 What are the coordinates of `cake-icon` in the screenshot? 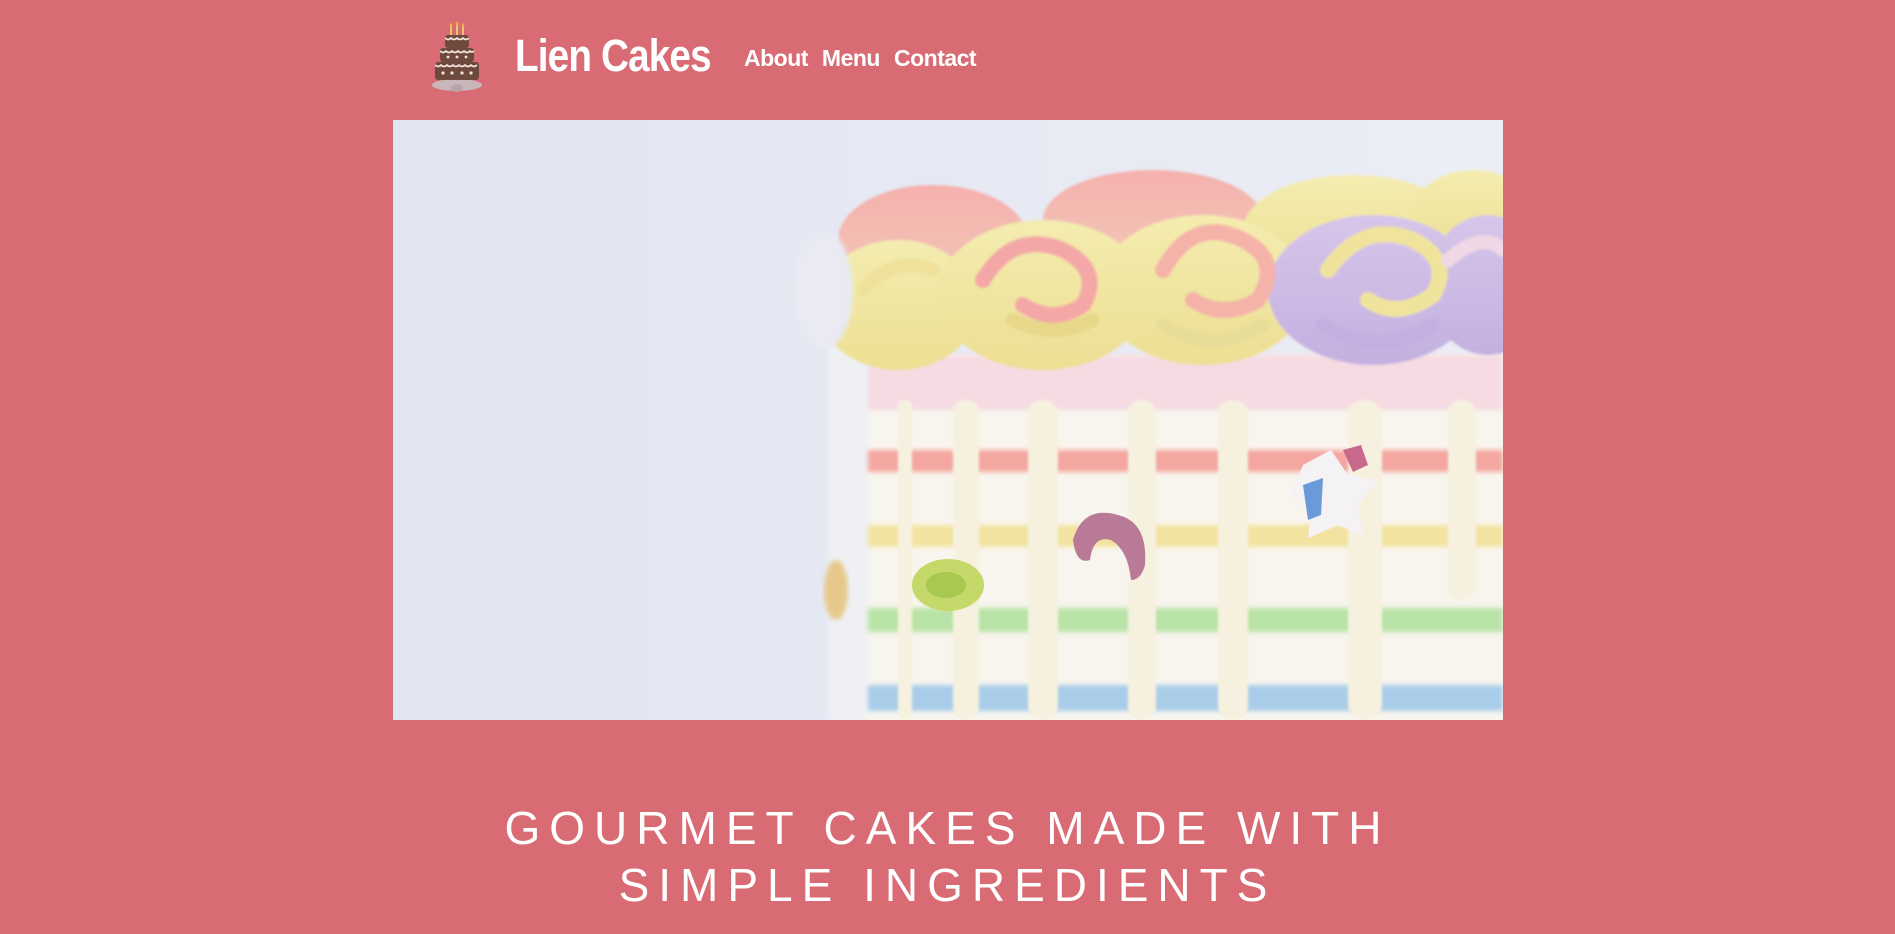 It's located at (457, 58).